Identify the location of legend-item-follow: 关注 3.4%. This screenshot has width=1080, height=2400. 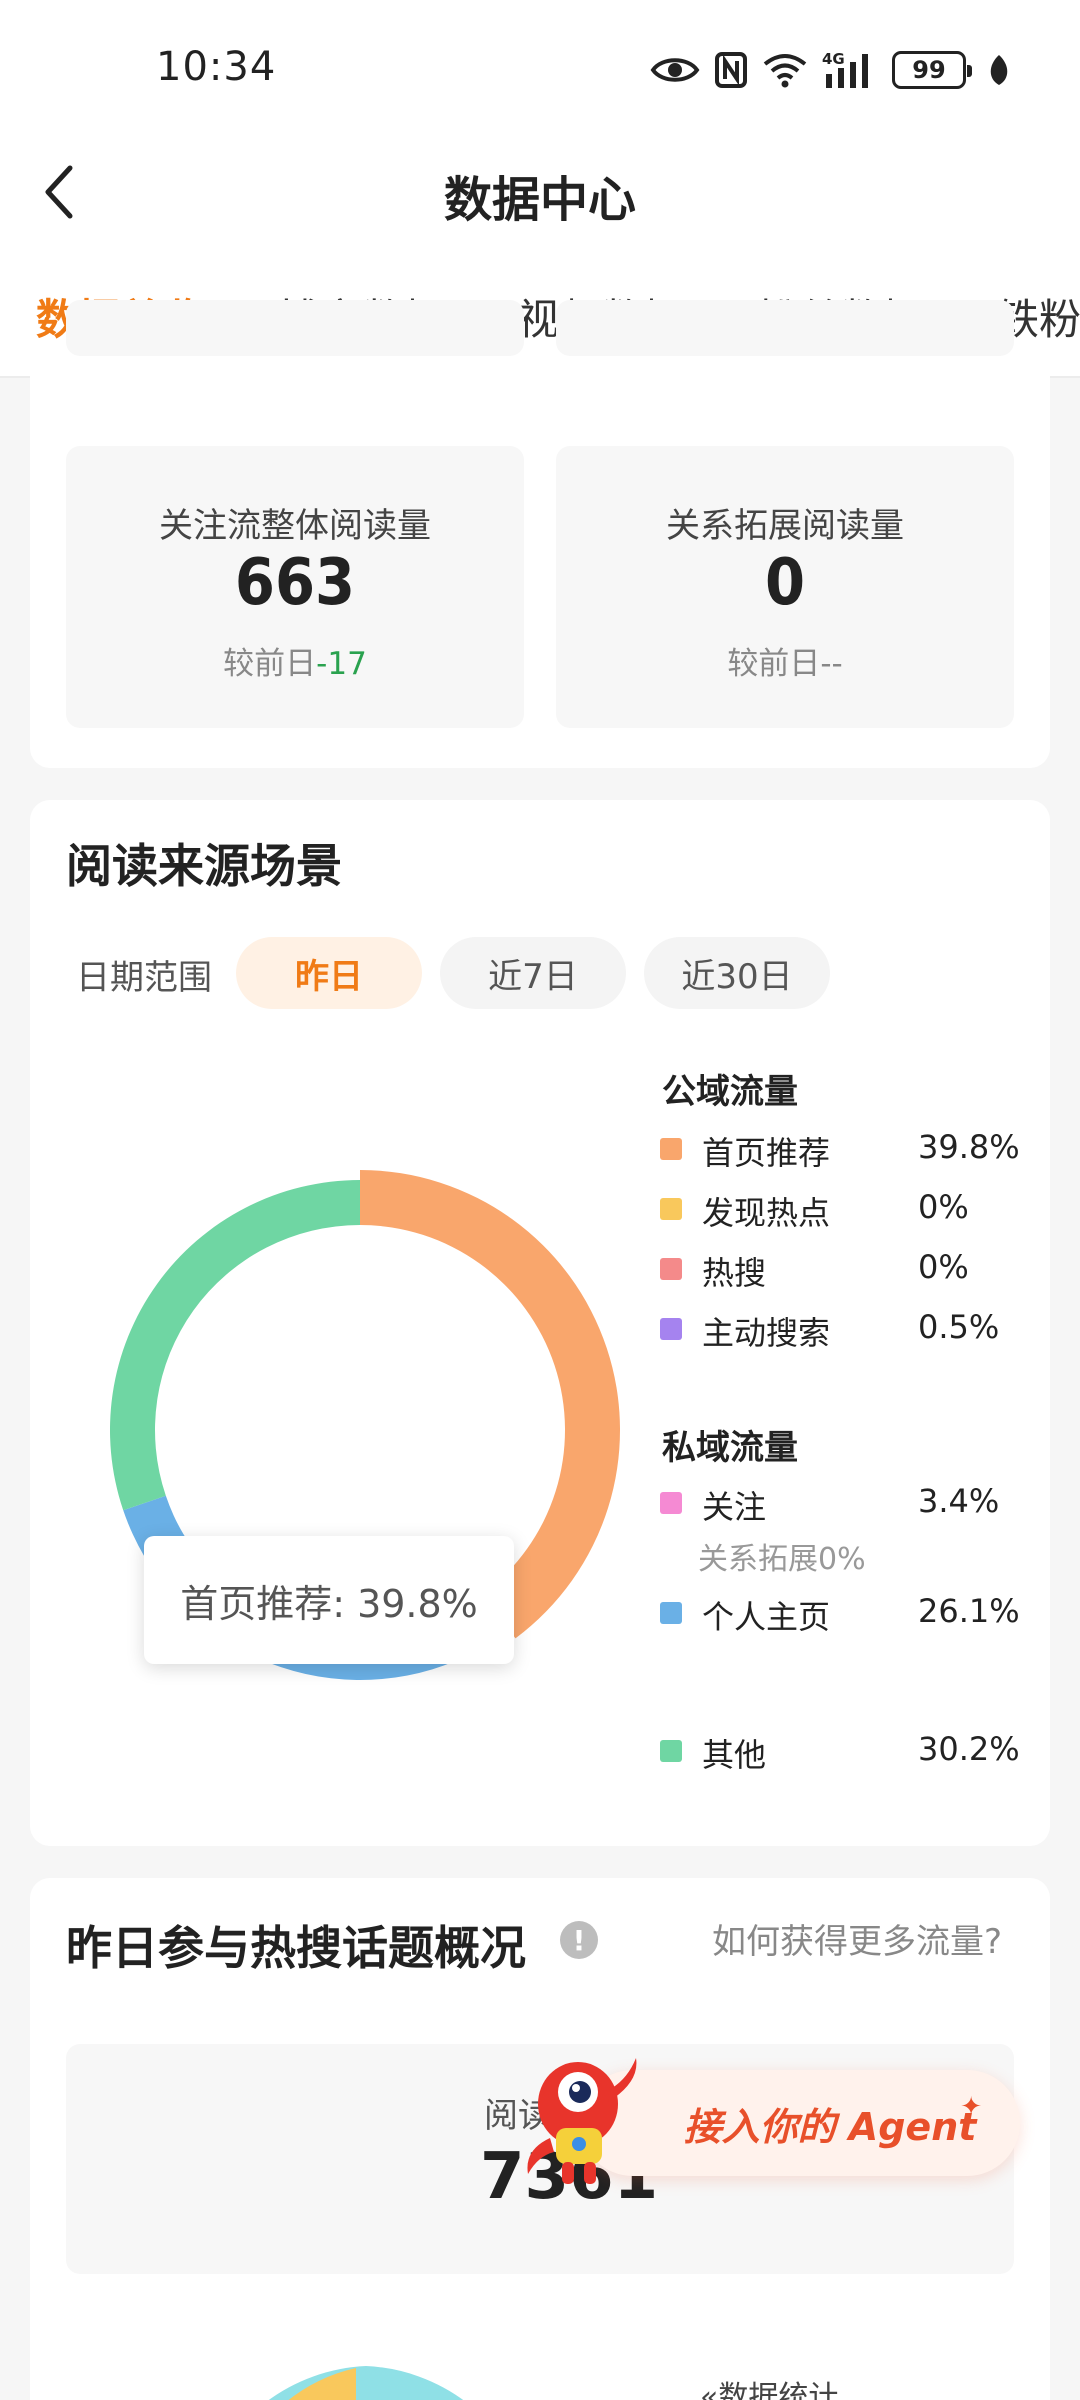
(835, 1504).